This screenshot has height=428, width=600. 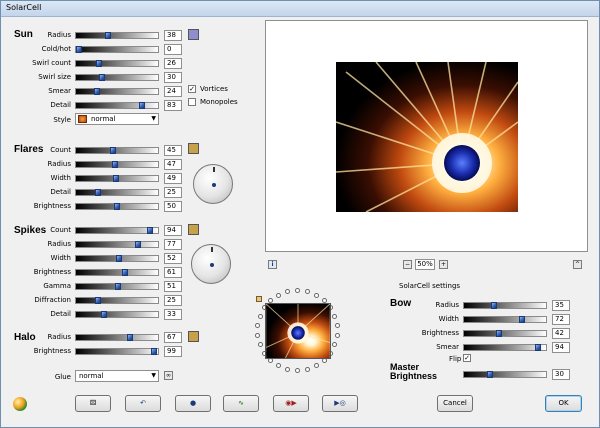 I want to click on param-value: 67, so click(x=173, y=337).